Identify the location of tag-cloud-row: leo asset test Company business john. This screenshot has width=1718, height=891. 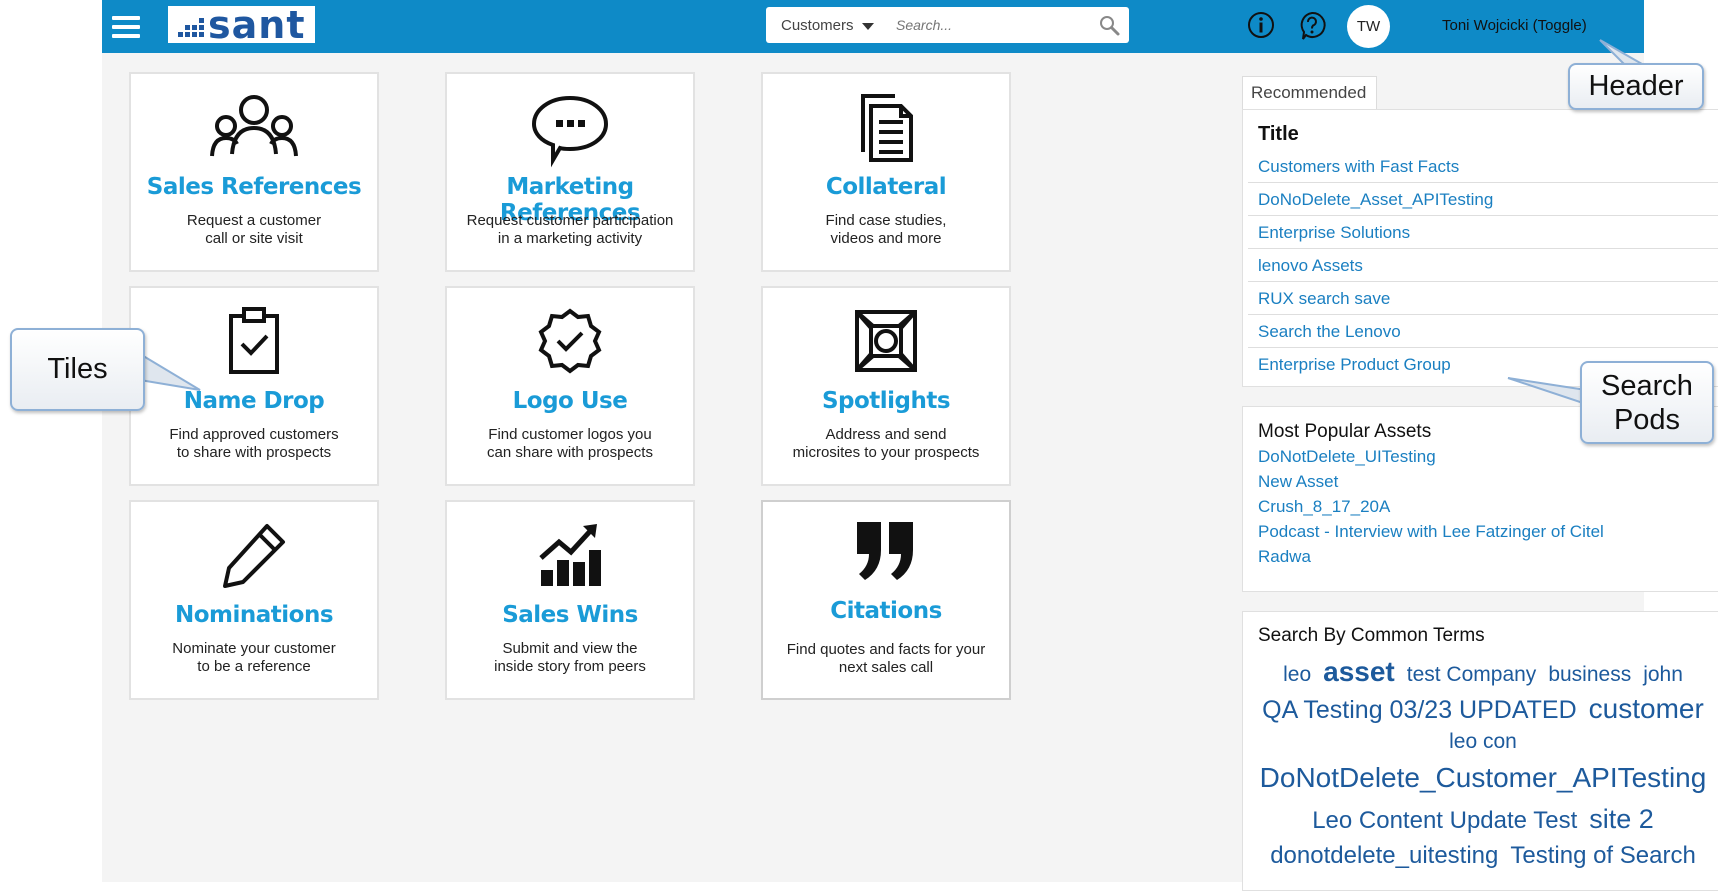
(1481, 672).